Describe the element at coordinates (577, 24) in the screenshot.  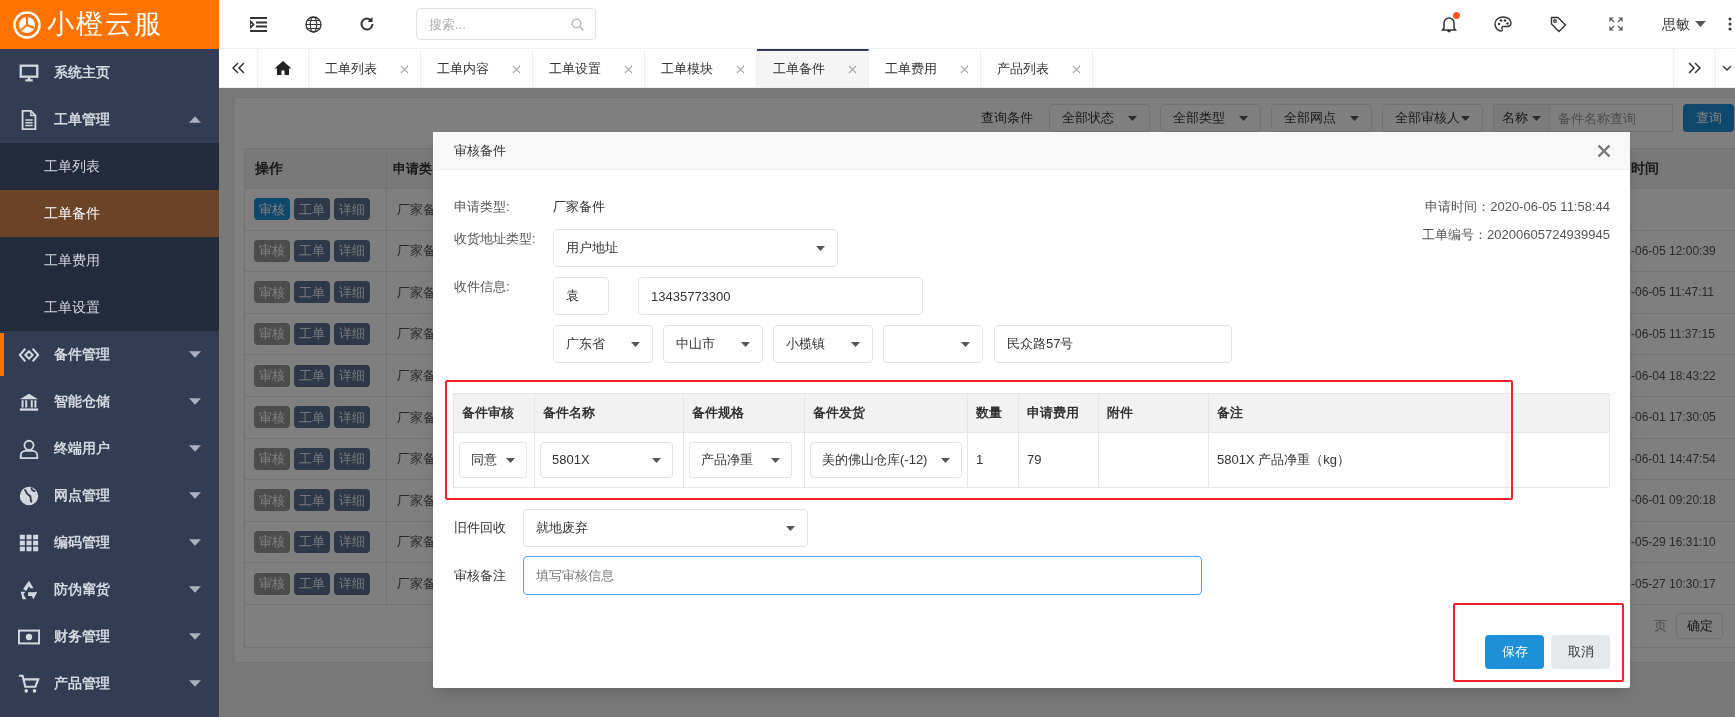
I see `search-icon` at that location.